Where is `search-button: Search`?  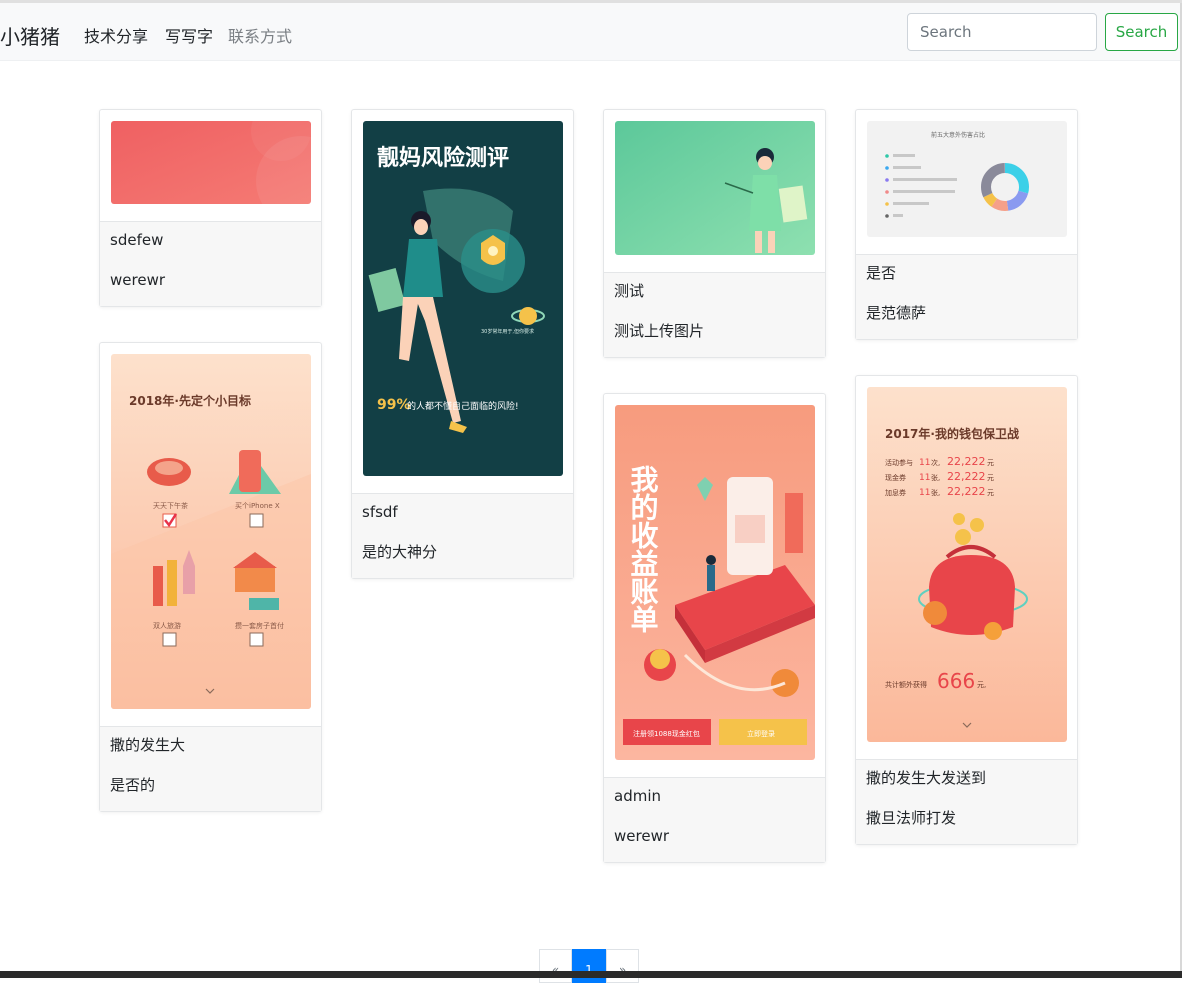 search-button: Search is located at coordinates (1141, 32).